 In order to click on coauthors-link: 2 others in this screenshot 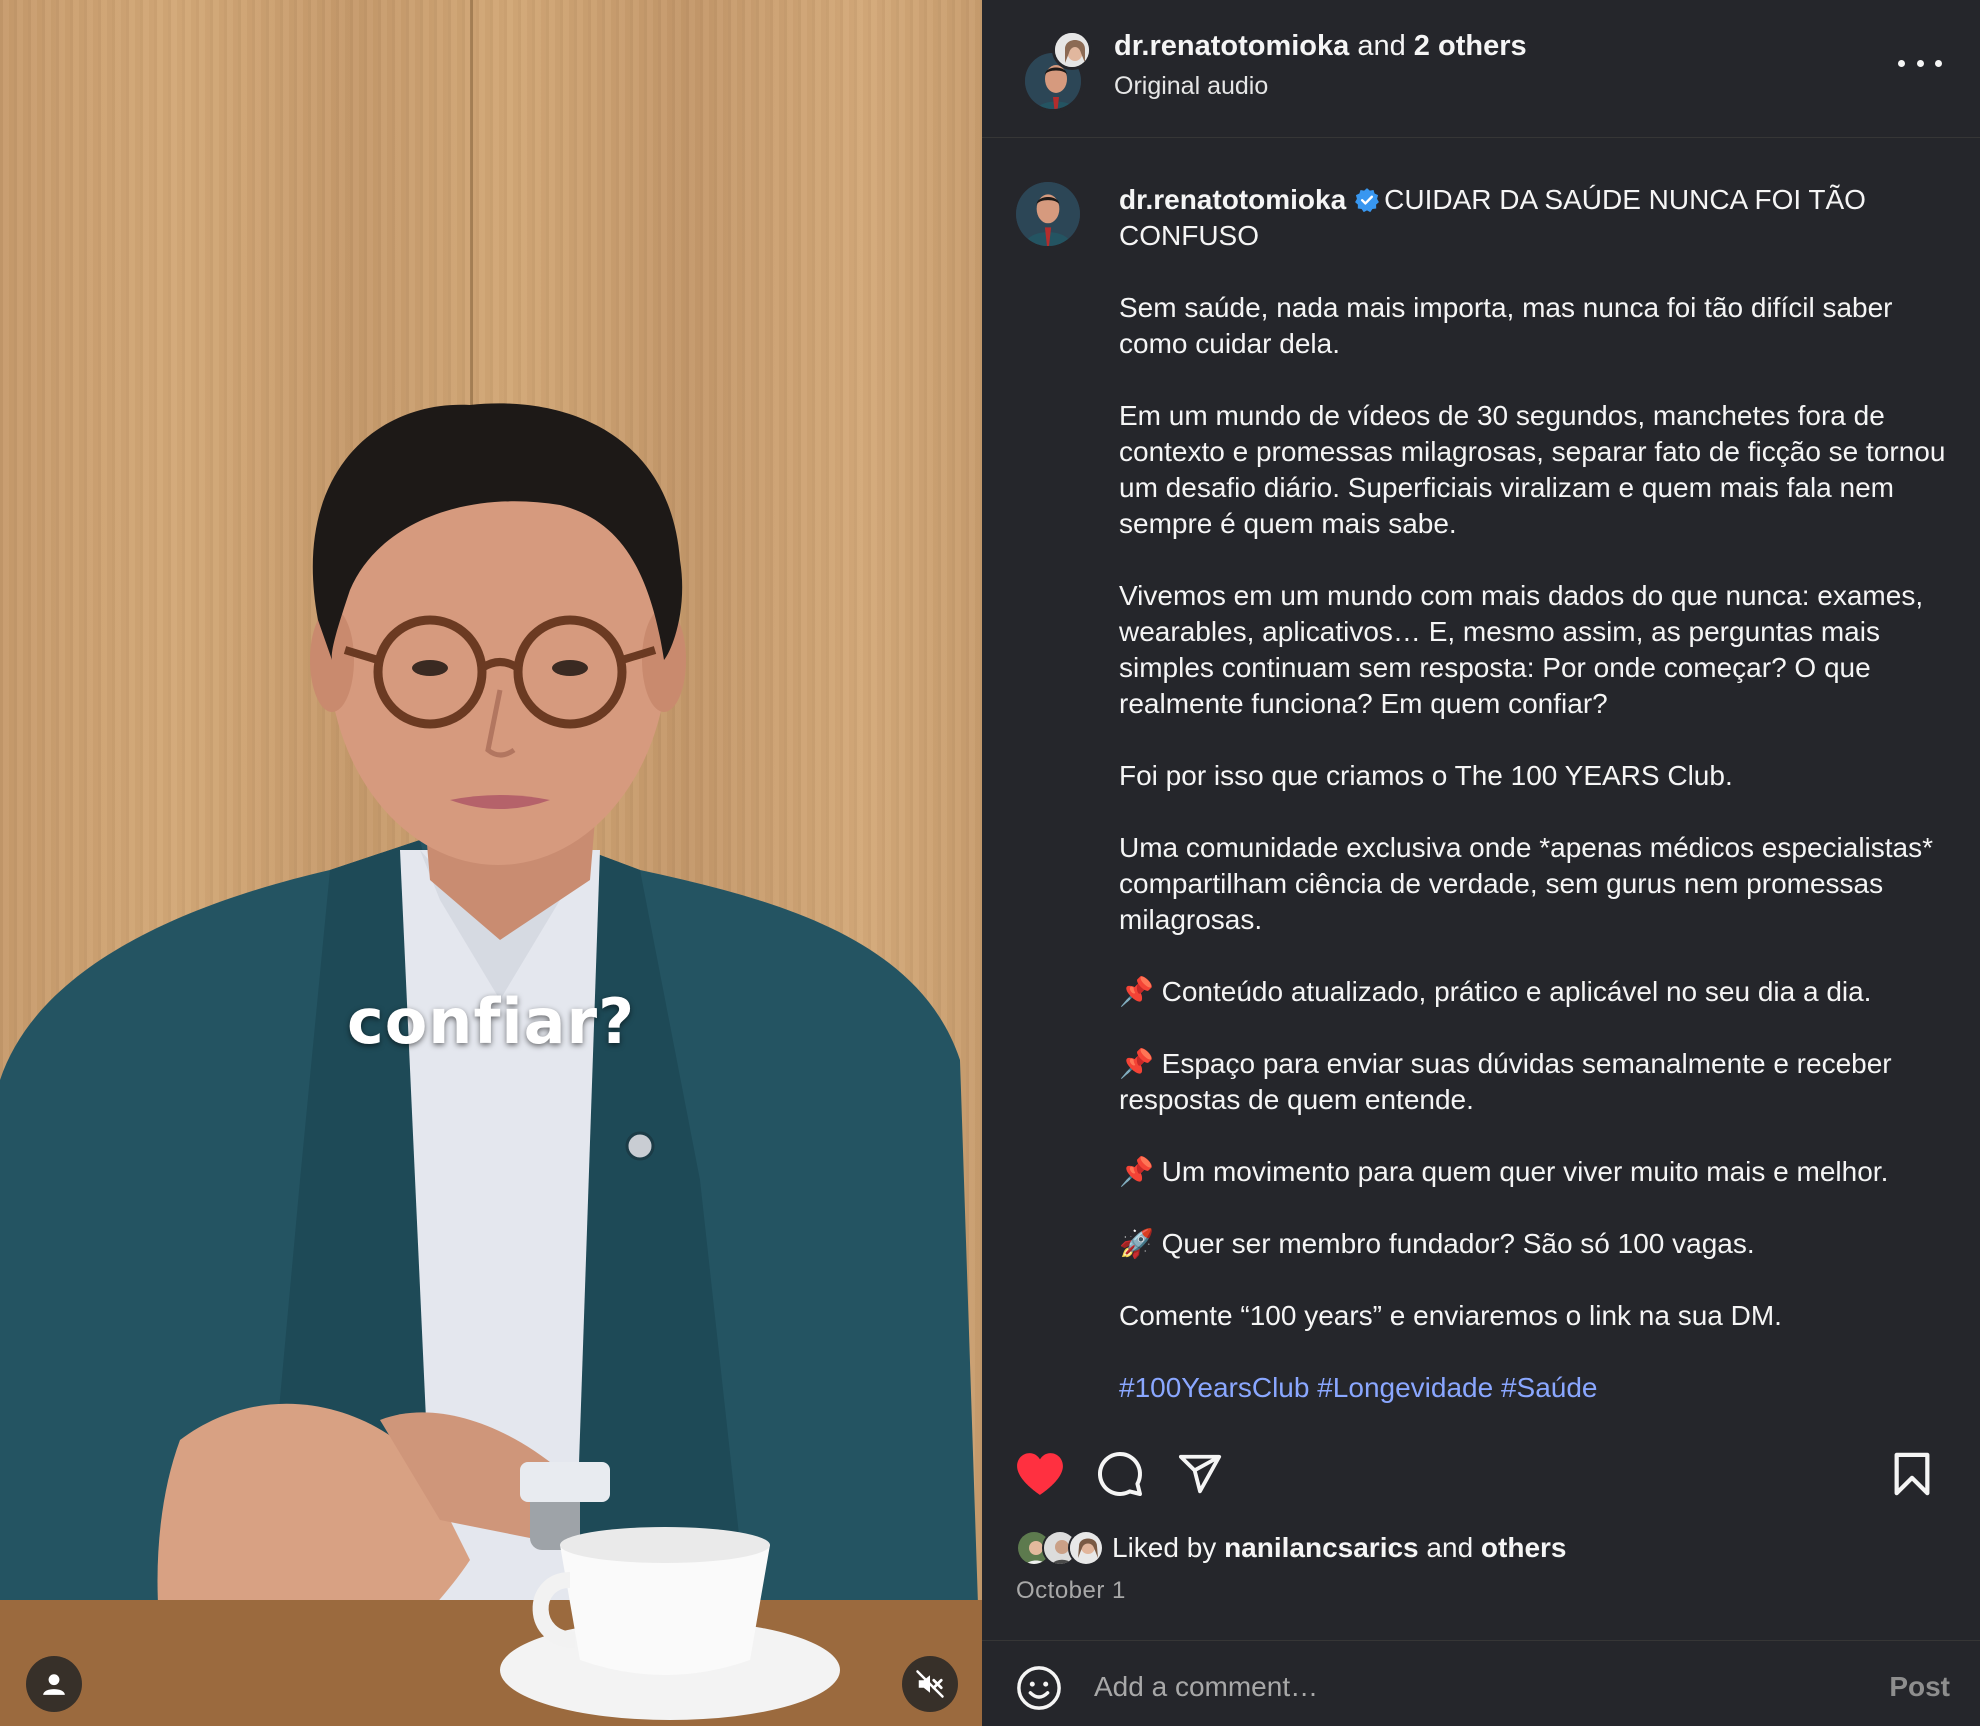, I will do `click(1470, 46)`.